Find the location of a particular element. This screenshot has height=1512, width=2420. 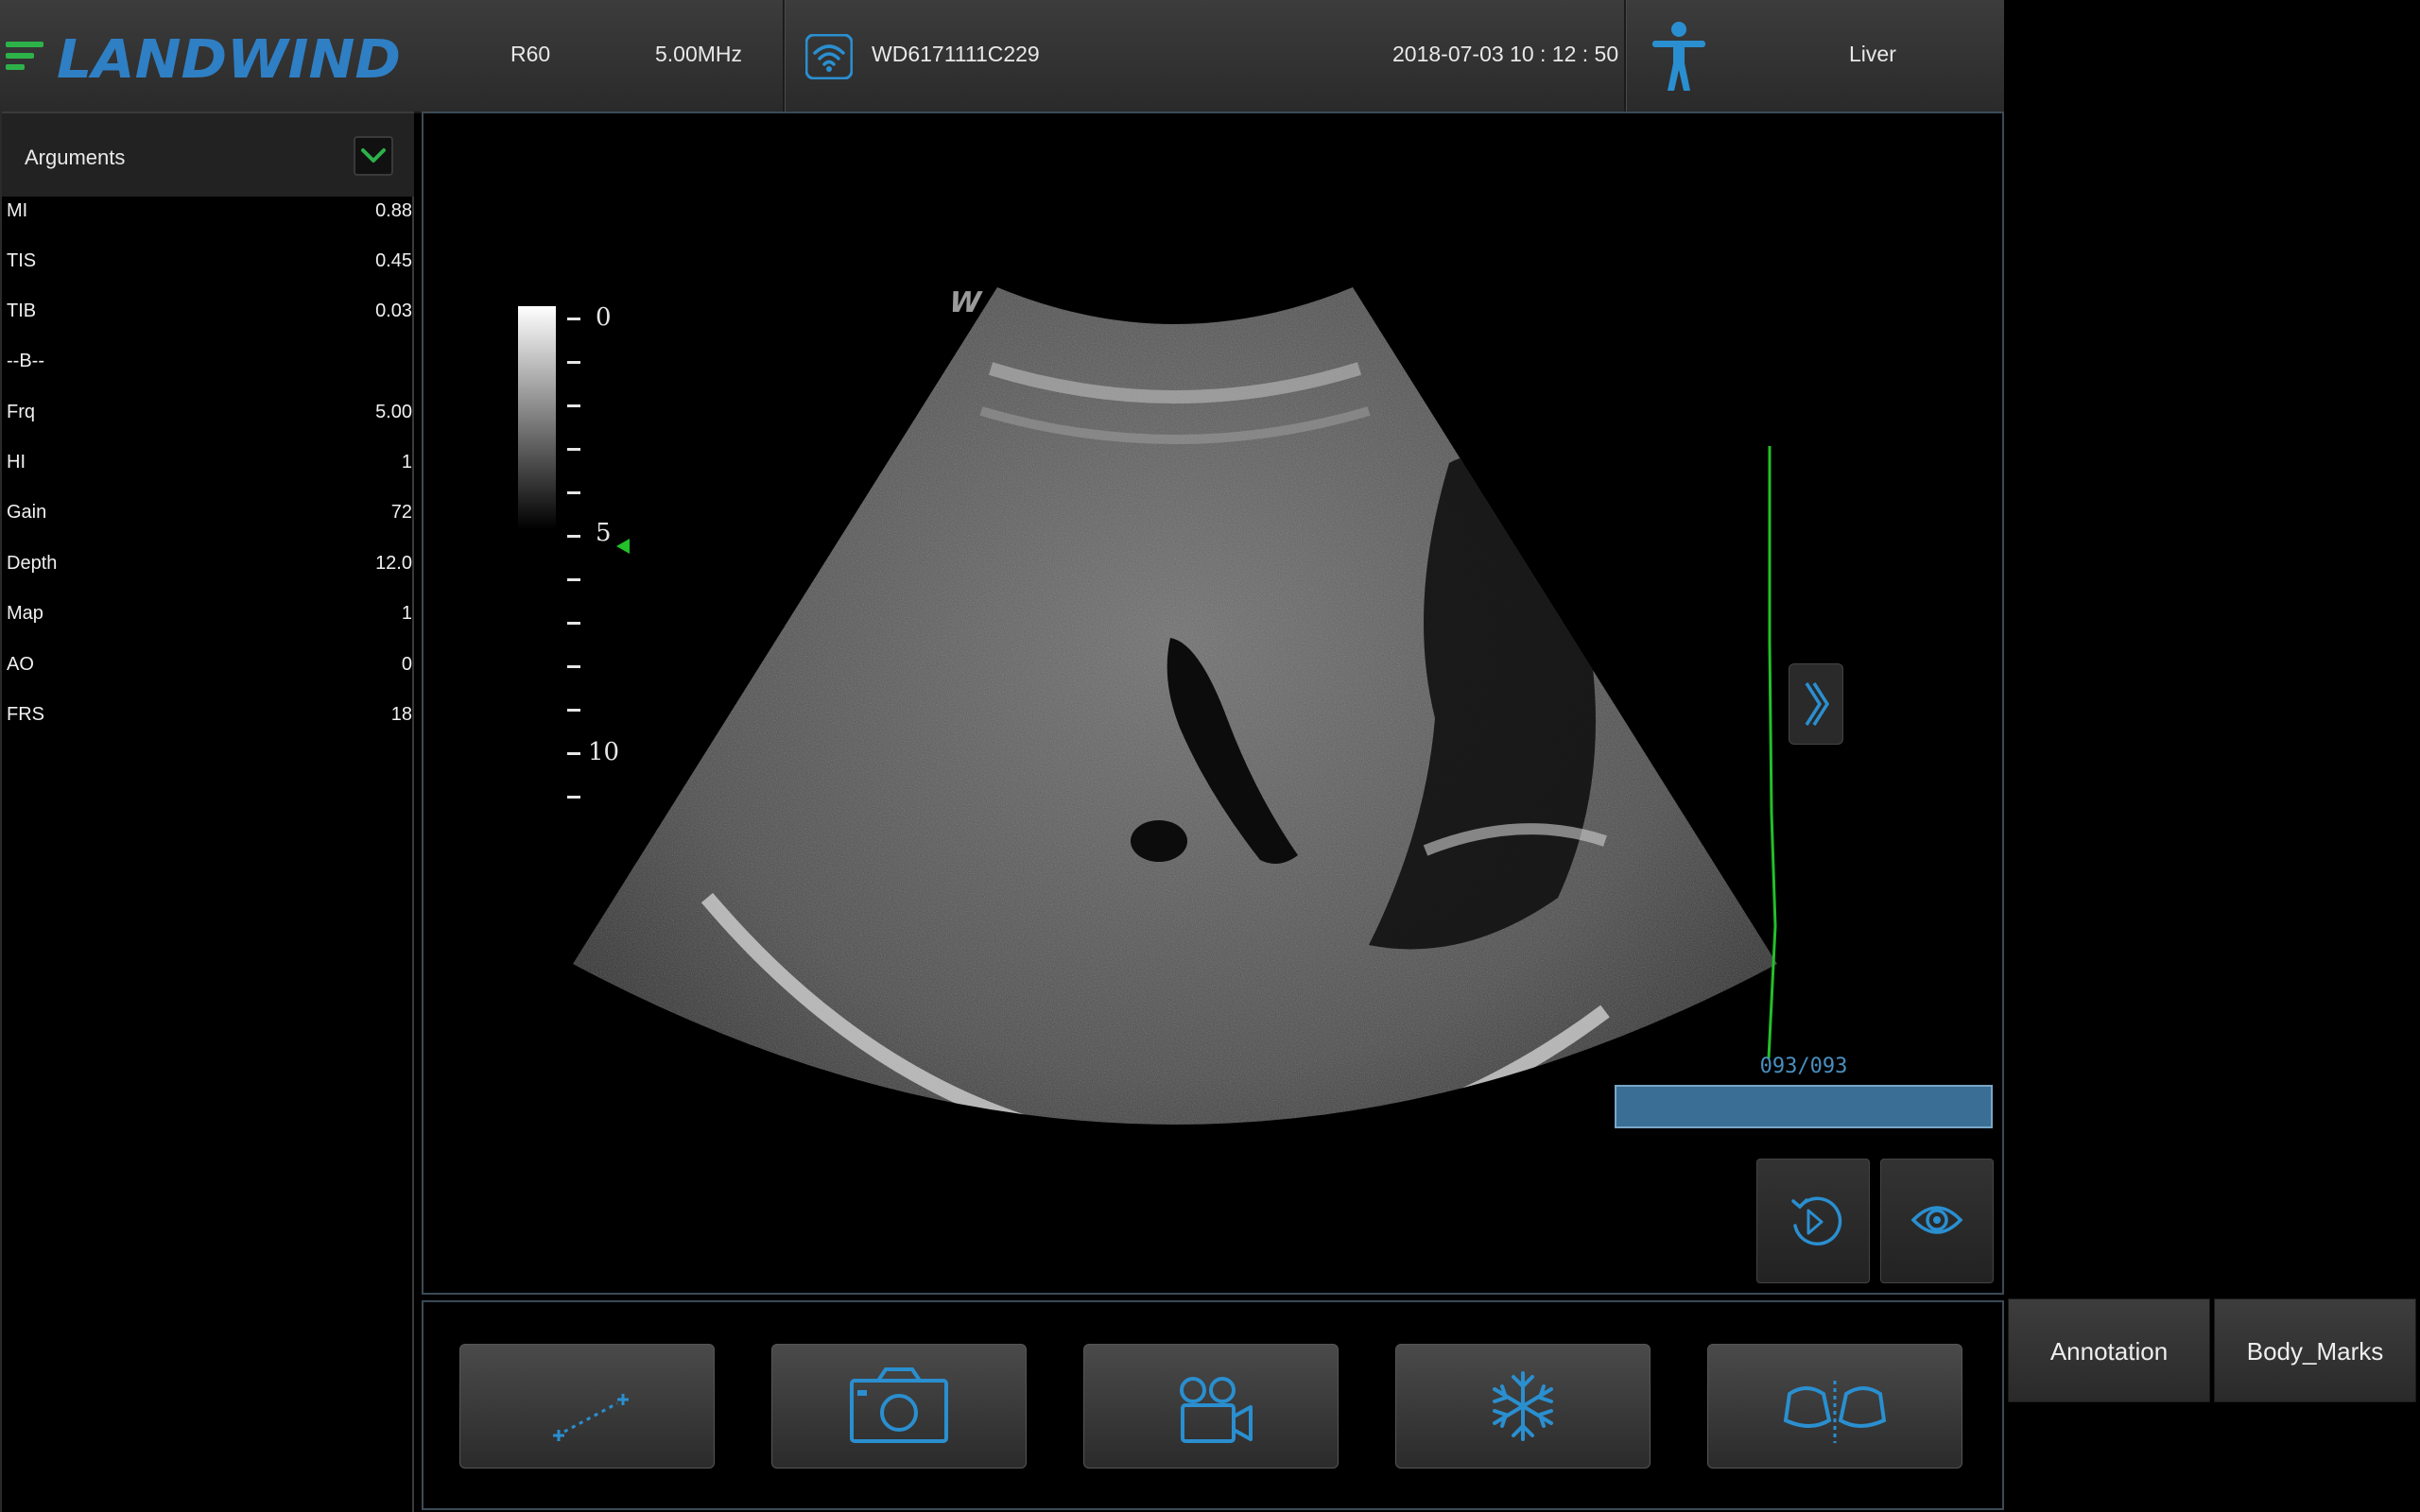

argument-value: 5.00 is located at coordinates (393, 412).